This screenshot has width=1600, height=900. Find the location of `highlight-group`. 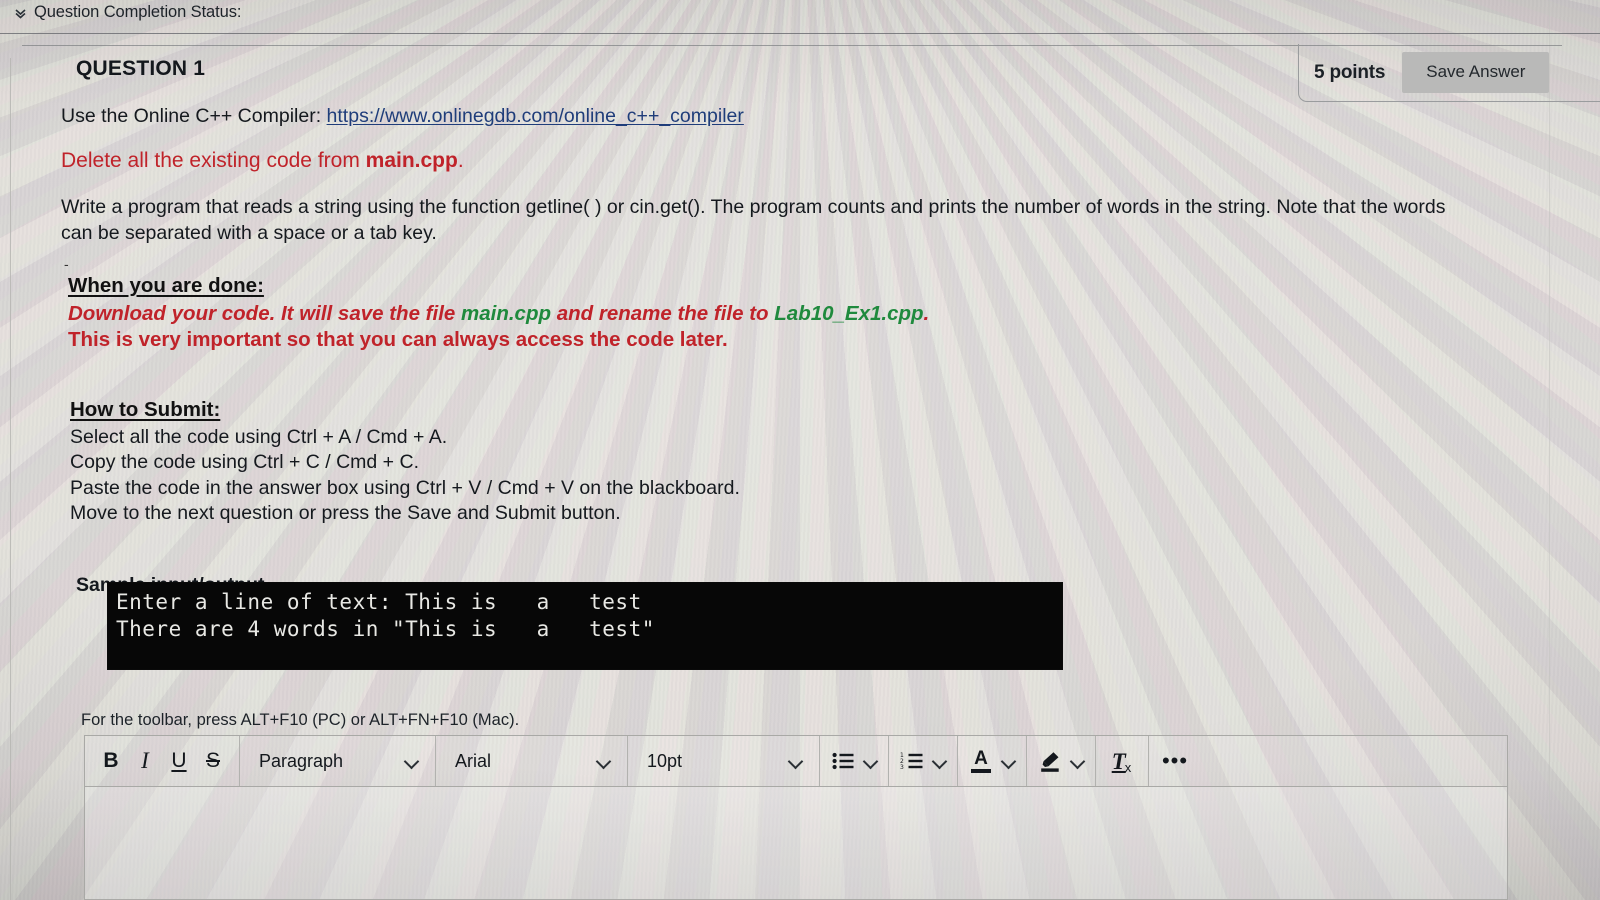

highlight-group is located at coordinates (1061, 761).